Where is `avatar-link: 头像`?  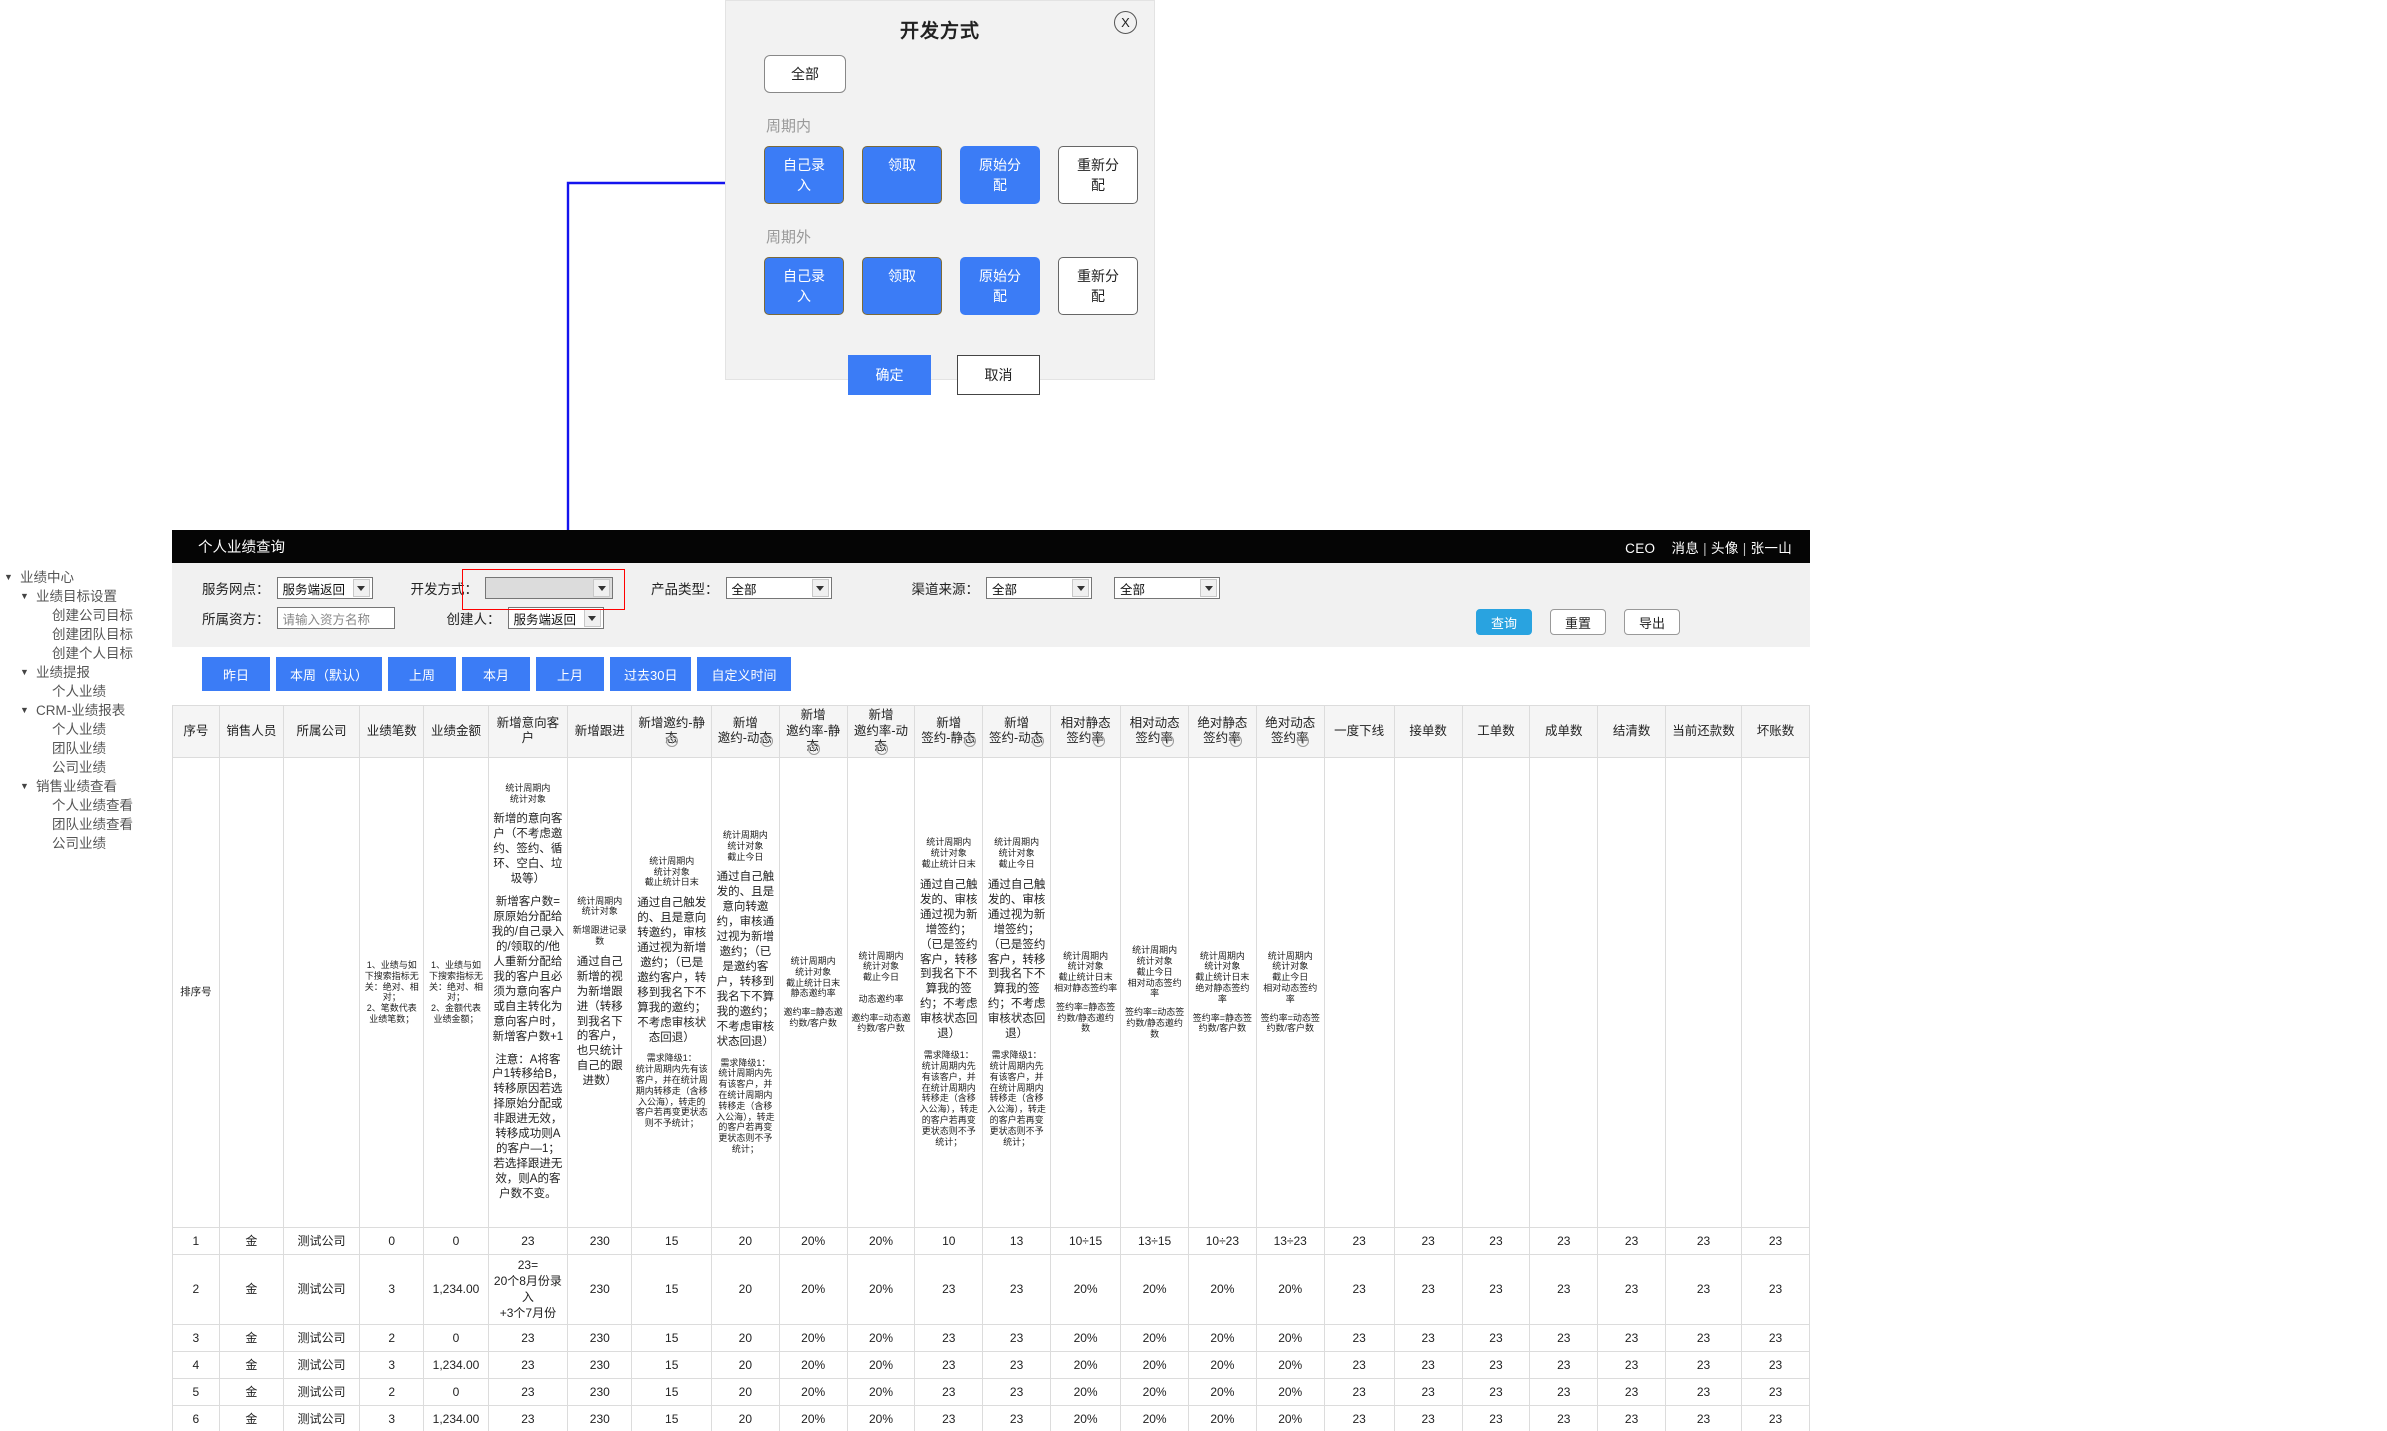 avatar-link: 头像 is located at coordinates (1725, 548).